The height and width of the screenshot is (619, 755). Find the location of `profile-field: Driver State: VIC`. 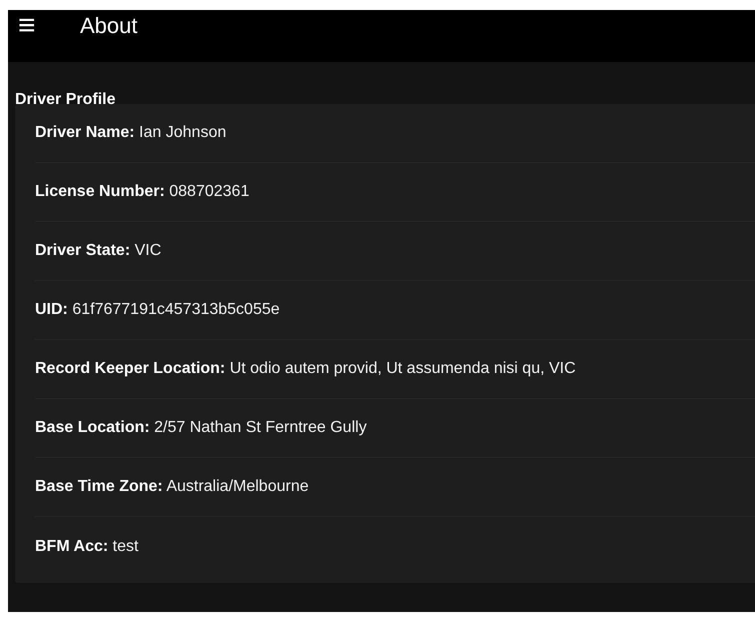

profile-field: Driver State: VIC is located at coordinates (98, 251).